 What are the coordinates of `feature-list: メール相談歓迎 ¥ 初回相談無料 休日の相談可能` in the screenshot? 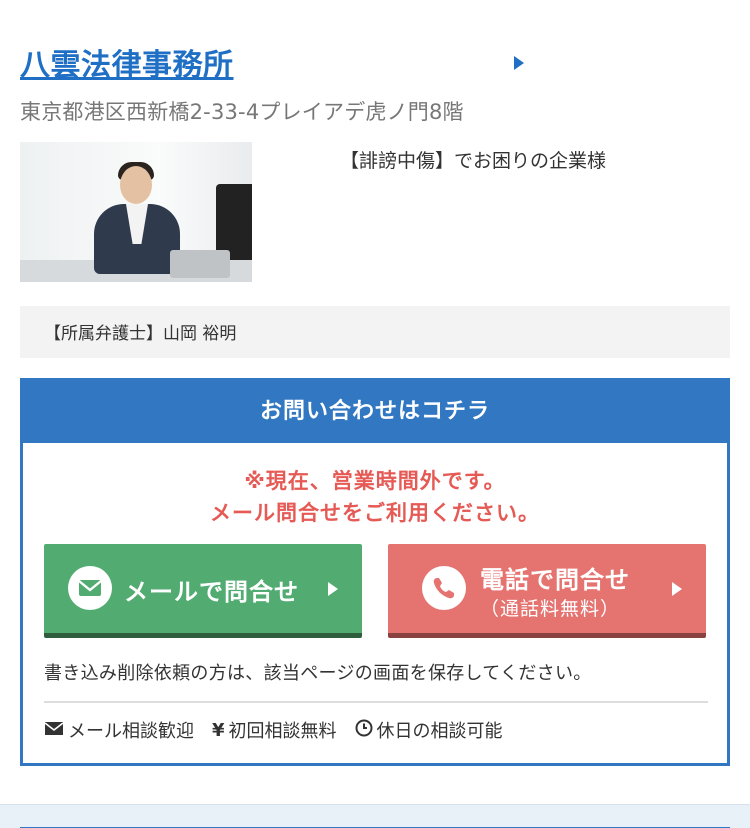 It's located at (376, 730).